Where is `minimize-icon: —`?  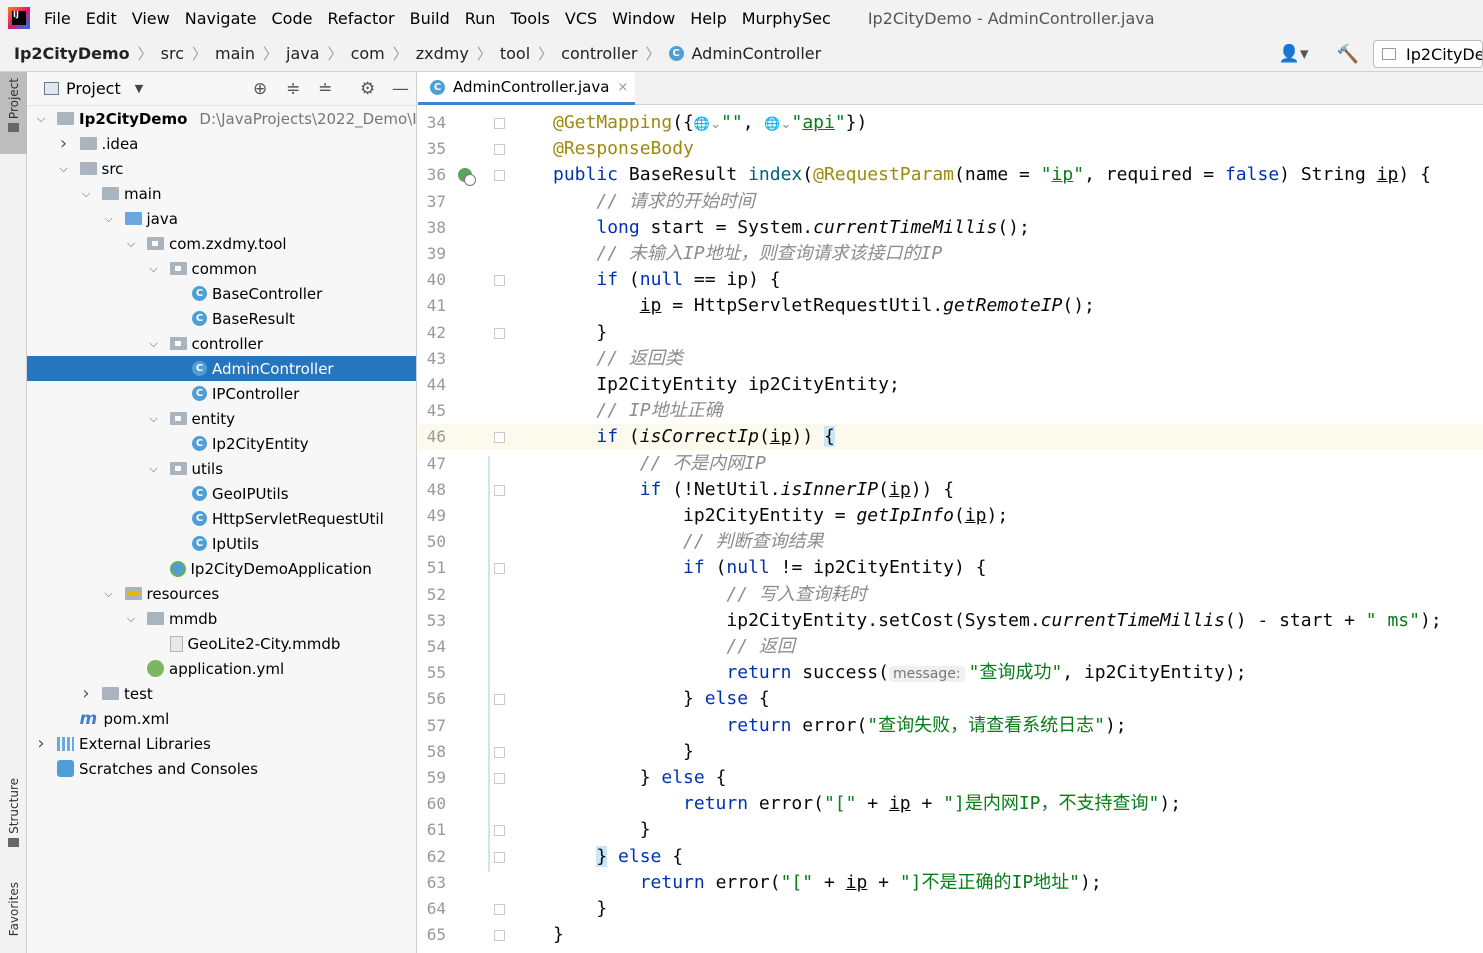 minimize-icon: — is located at coordinates (400, 89).